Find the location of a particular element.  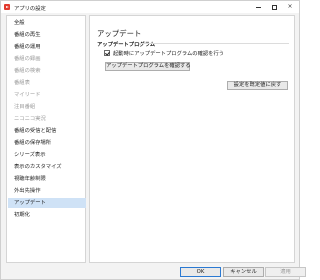

apply-button: 適用 is located at coordinates (285, 272).